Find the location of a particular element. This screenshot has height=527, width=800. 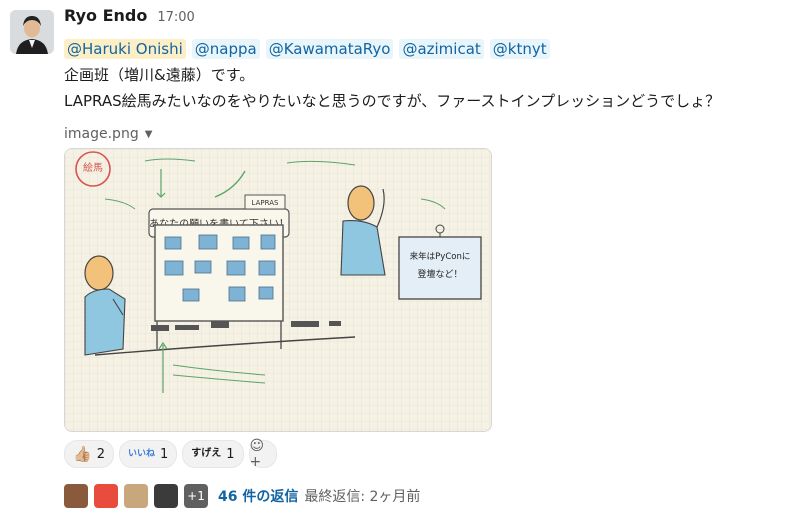

mention-nappa: @nappa is located at coordinates (225, 49).